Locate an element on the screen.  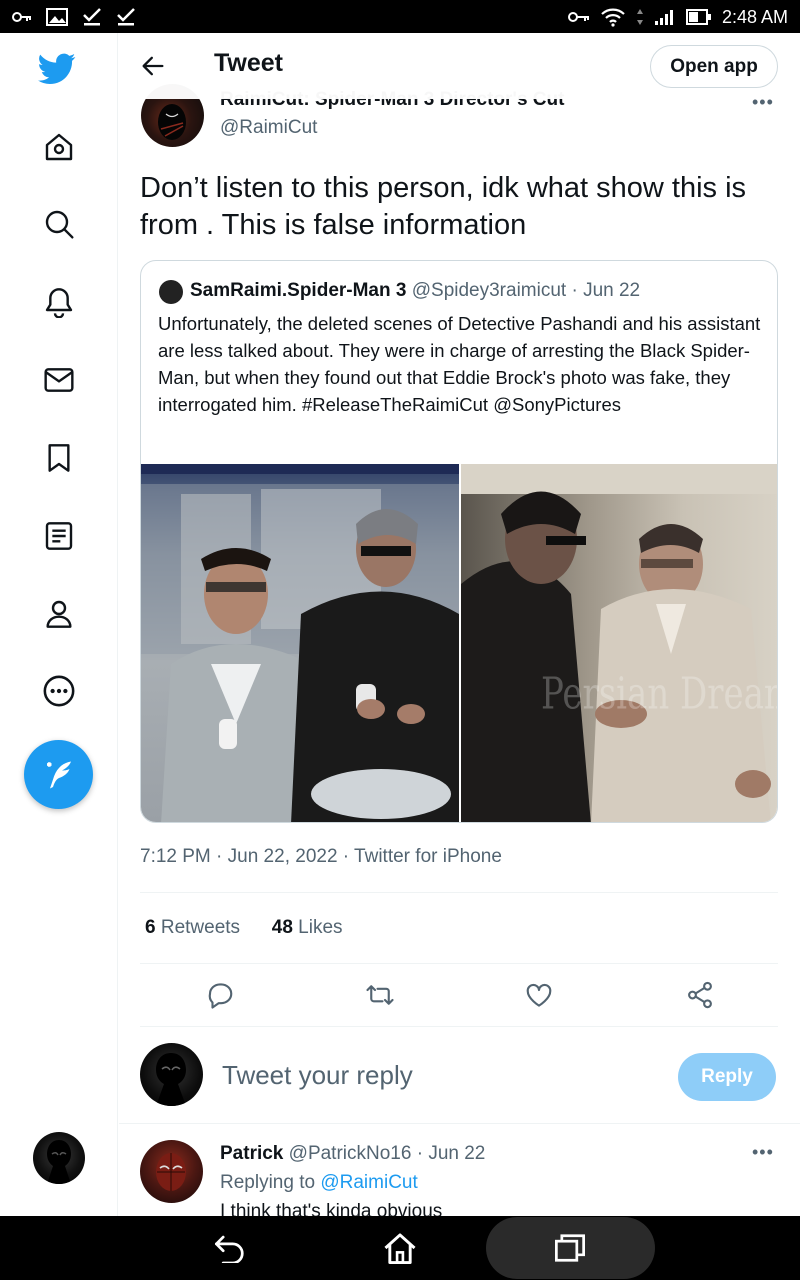
reply-text: I think that's kinda obvious is located at coordinates (331, 1208).